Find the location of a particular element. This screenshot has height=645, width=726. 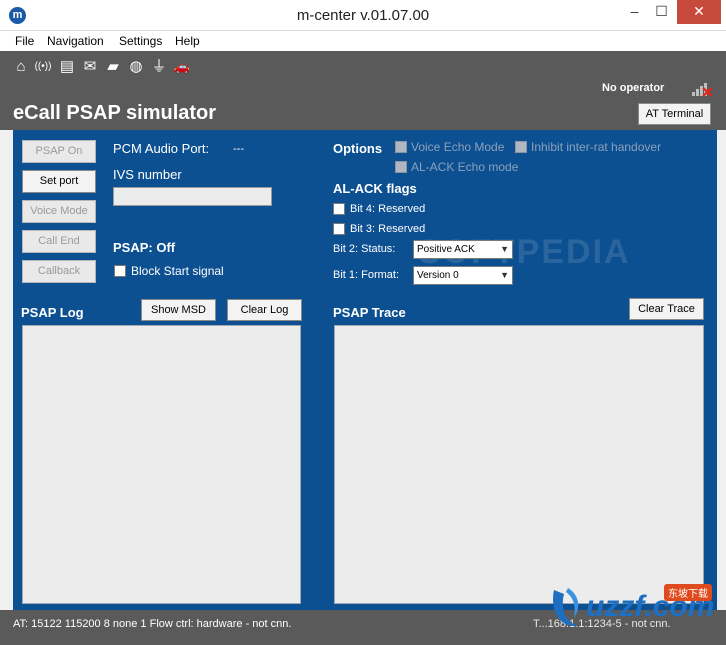

mail-icon: ✉ is located at coordinates (90, 67).